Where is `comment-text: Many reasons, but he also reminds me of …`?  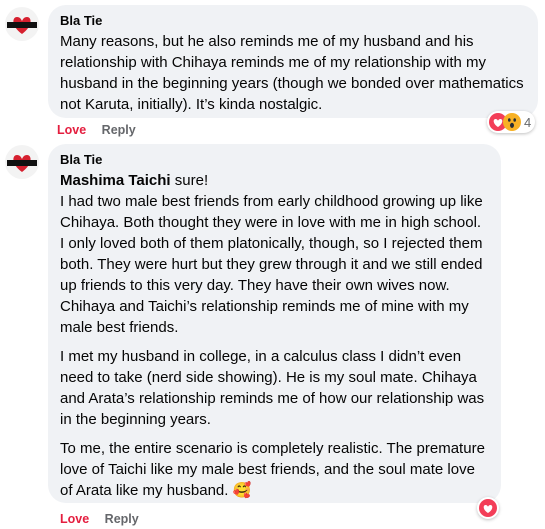 comment-text: Many reasons, but he also reminds me of … is located at coordinates (292, 73).